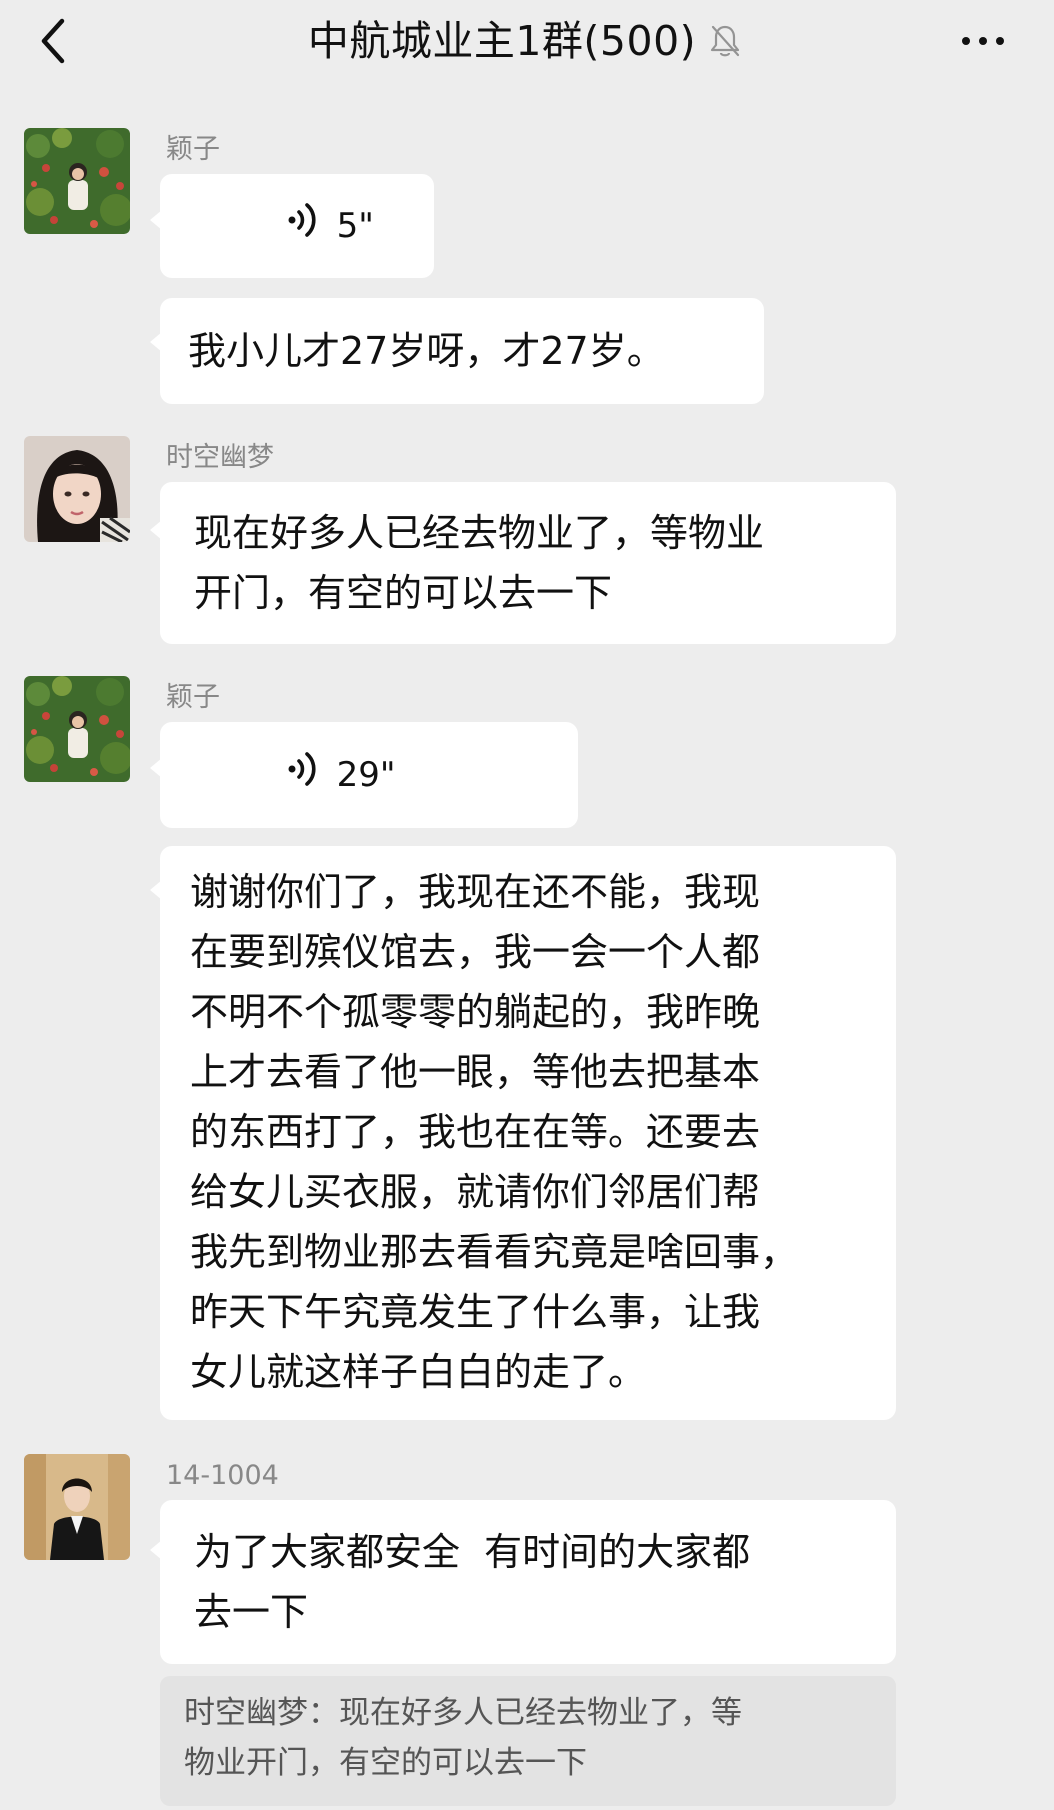 The image size is (1054, 1810). Describe the element at coordinates (528, 563) in the screenshot. I see `text-message-bubble: 现在好多人已经去物业了，等物业 开门，有空的可以去一下` at that location.